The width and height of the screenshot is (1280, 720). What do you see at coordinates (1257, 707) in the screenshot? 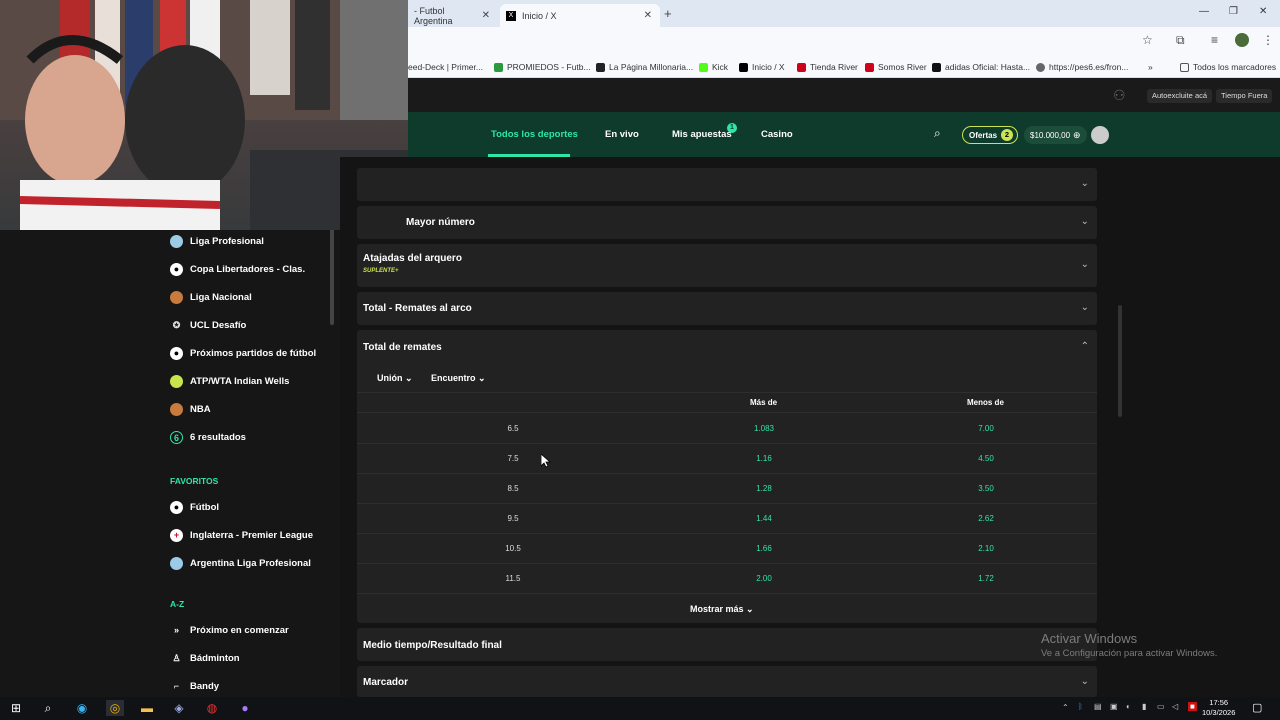
I see `notifications-icon: ▢` at bounding box center [1257, 707].